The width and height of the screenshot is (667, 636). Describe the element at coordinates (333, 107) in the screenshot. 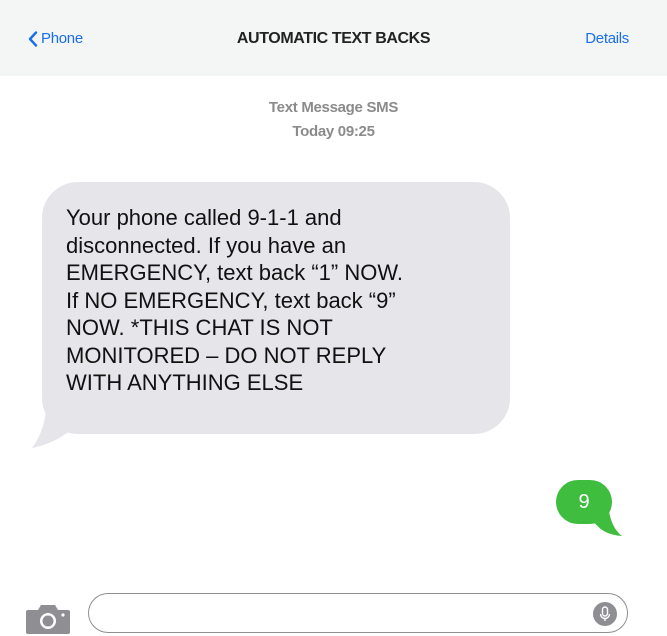

I see `message-channel: Text Message SMS` at that location.